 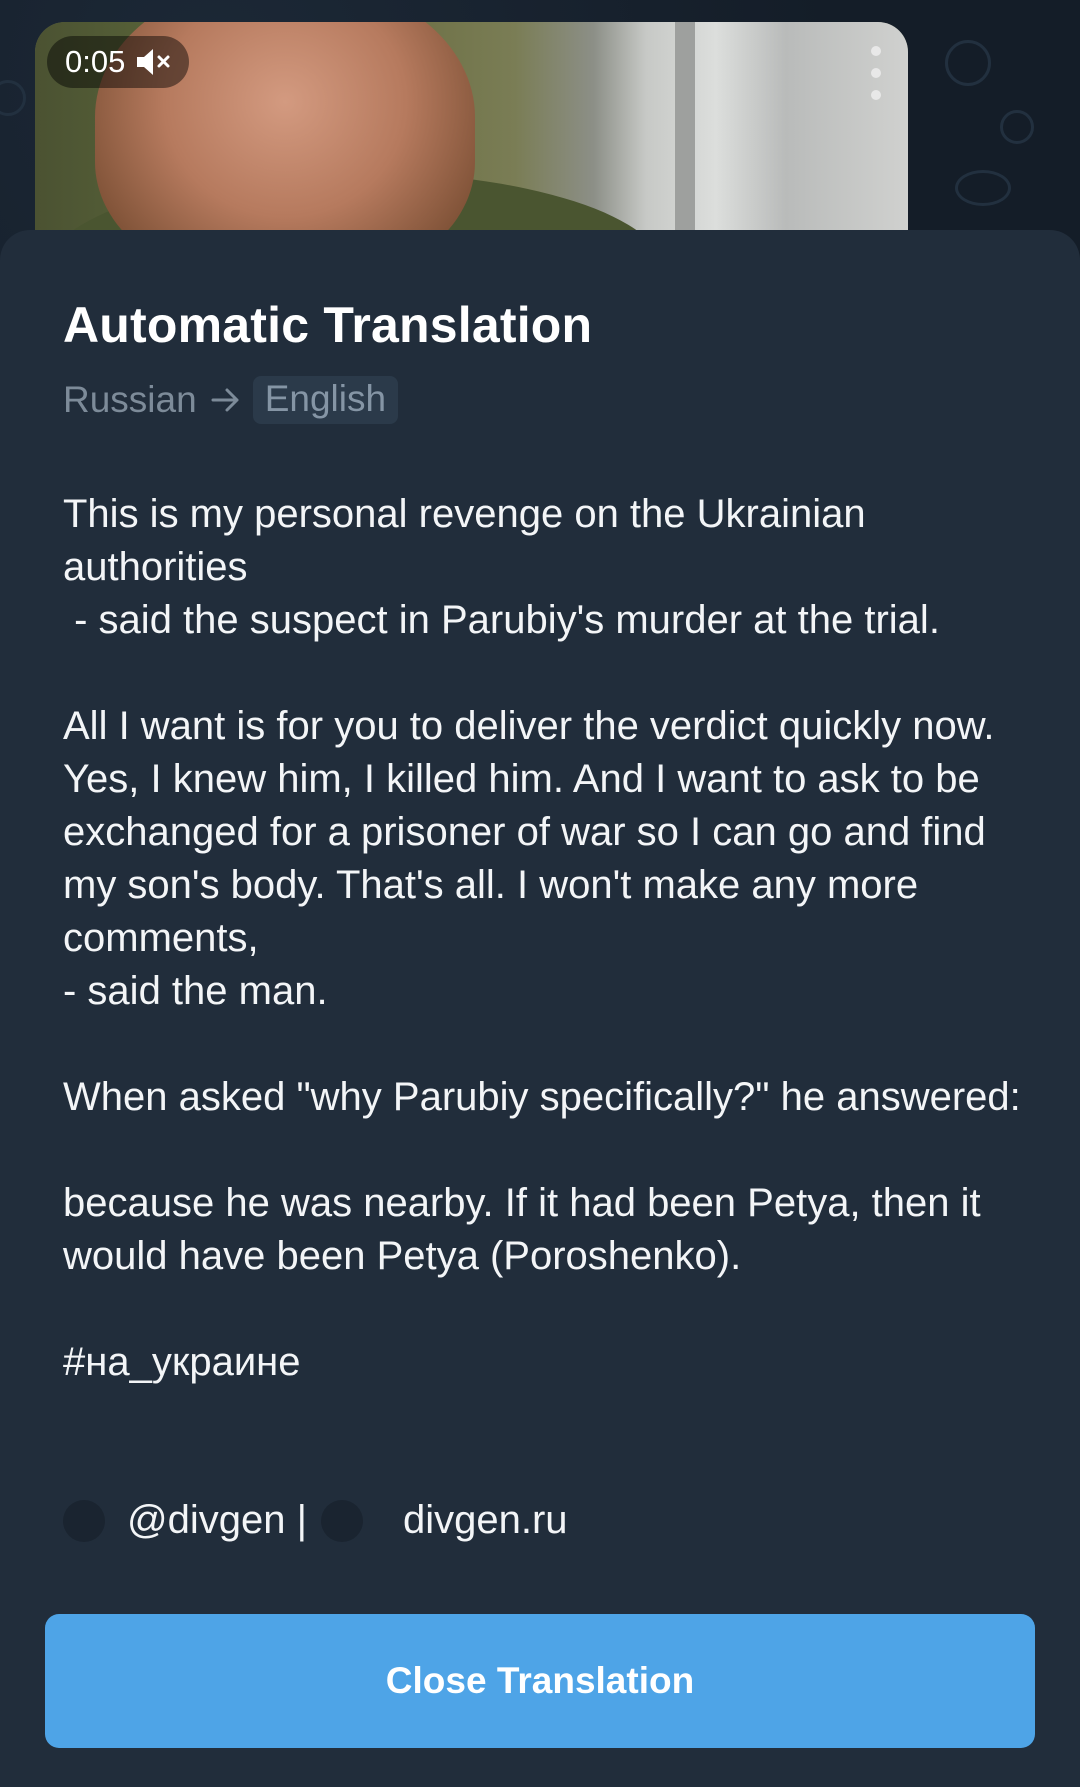 What do you see at coordinates (315, 1520) in the screenshot?
I see `channel-signature: @divgen | divgen.ru` at bounding box center [315, 1520].